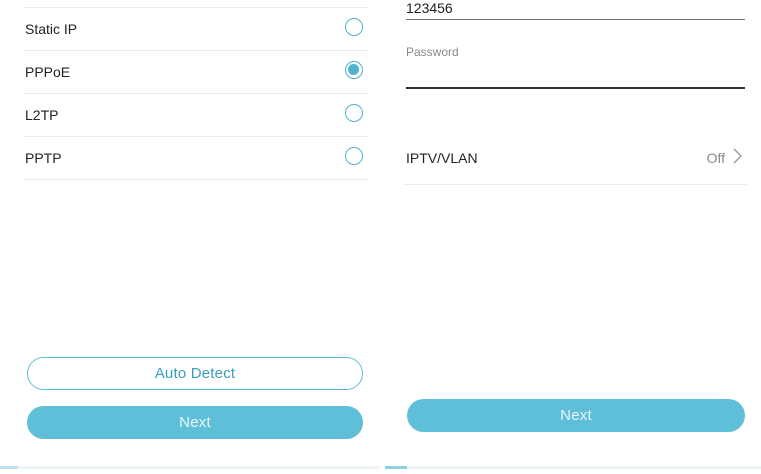  What do you see at coordinates (575, 19) in the screenshot?
I see `username-underline` at bounding box center [575, 19].